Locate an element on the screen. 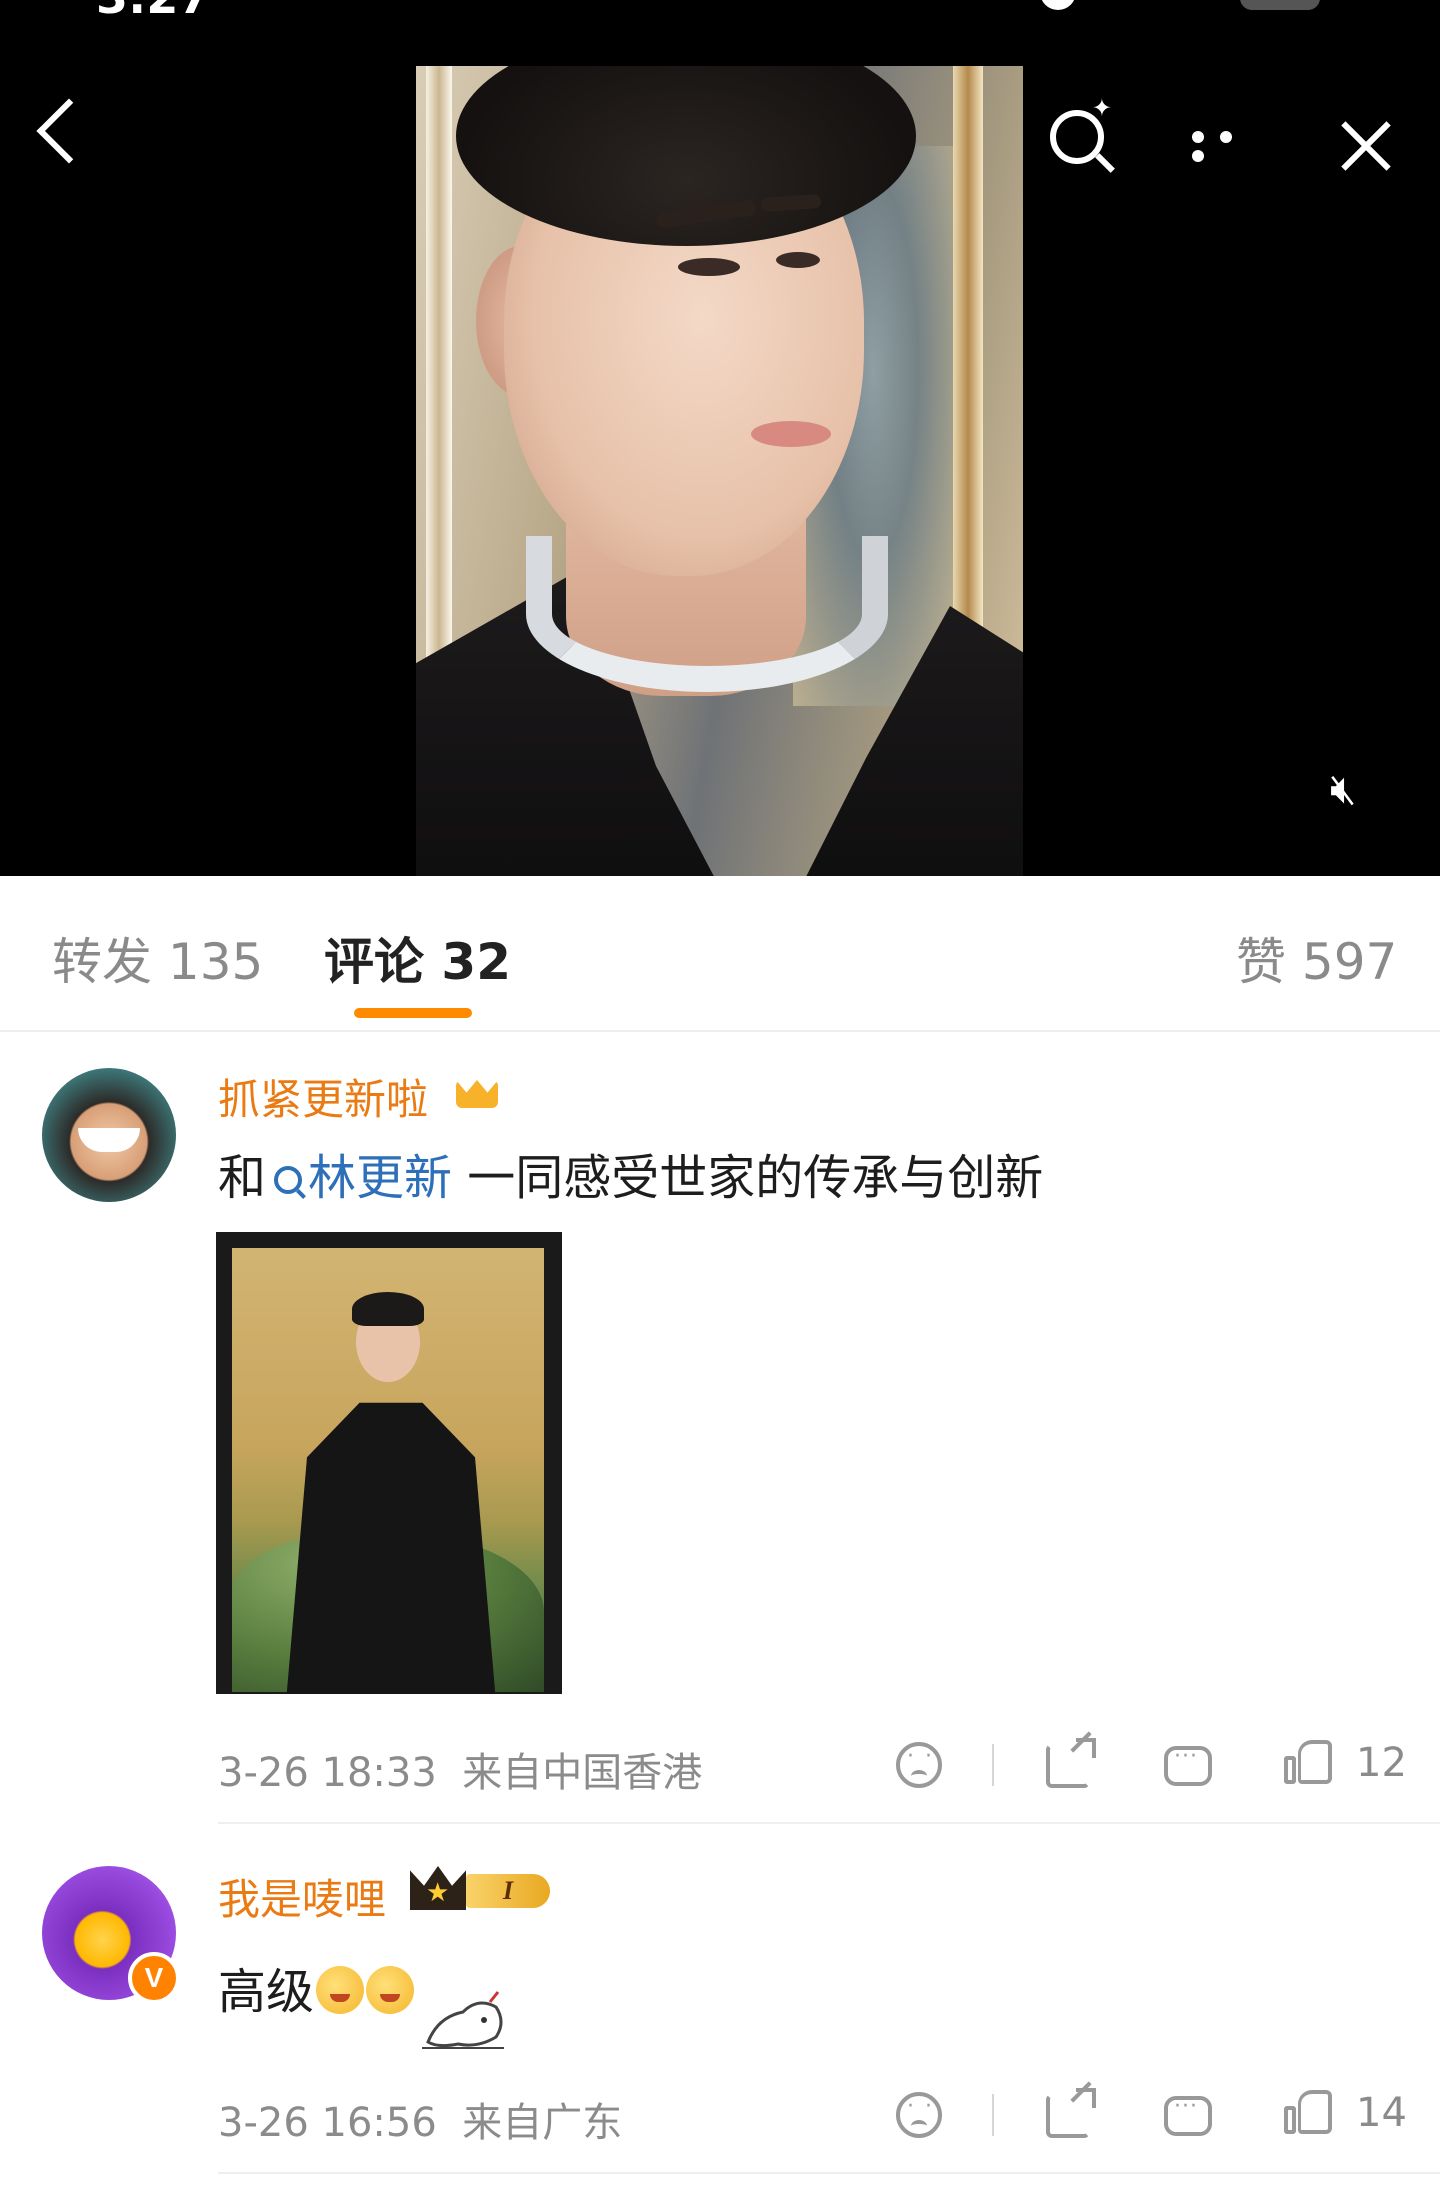  search-lens-icon is located at coordinates (1081, 129).